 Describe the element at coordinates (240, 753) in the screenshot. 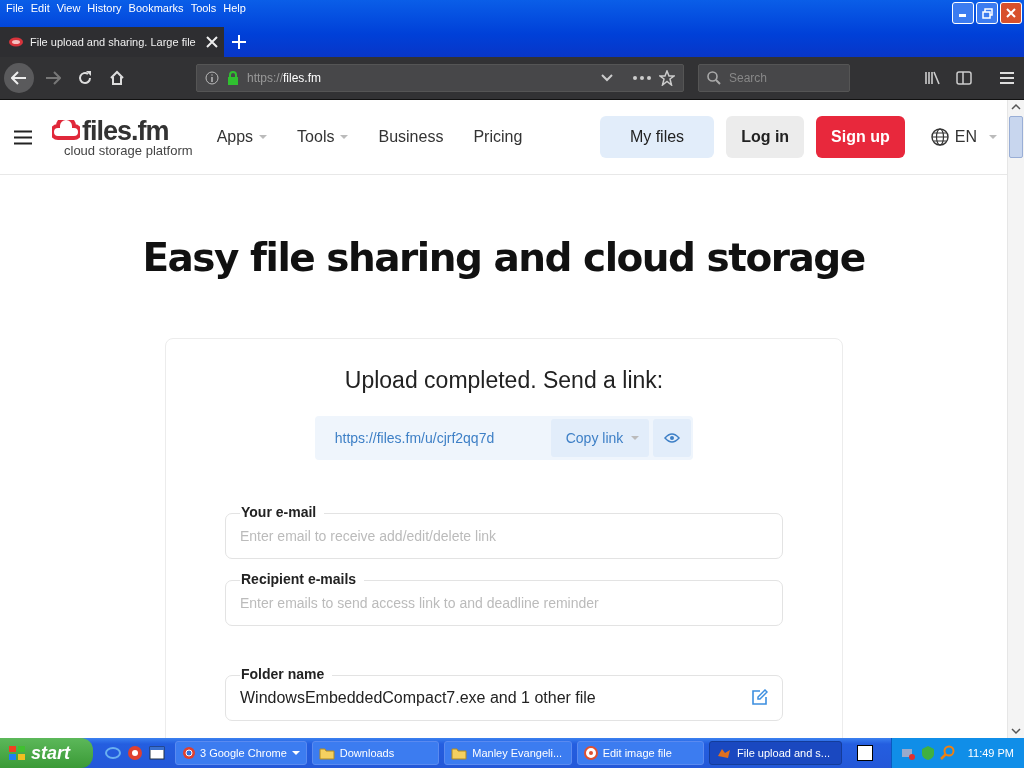

I see `taskbar-button: 3 Google Chrome` at that location.